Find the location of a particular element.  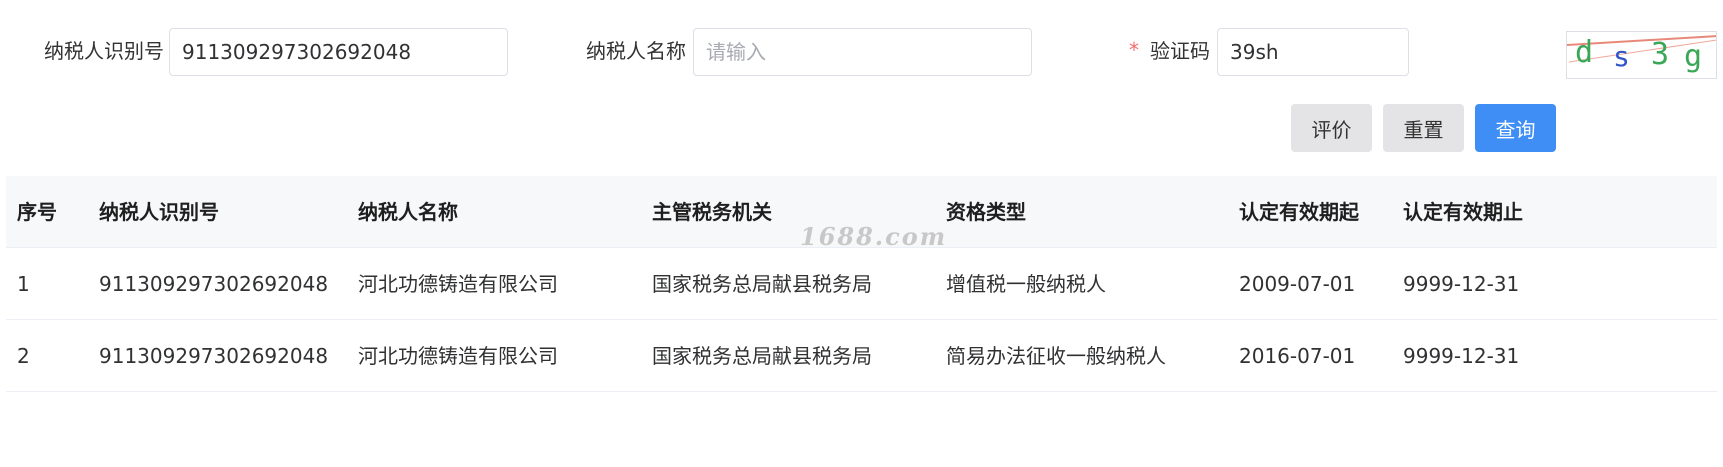

cell-qualification-type: 简易办法征收一般纳税人 is located at coordinates (1056, 356).